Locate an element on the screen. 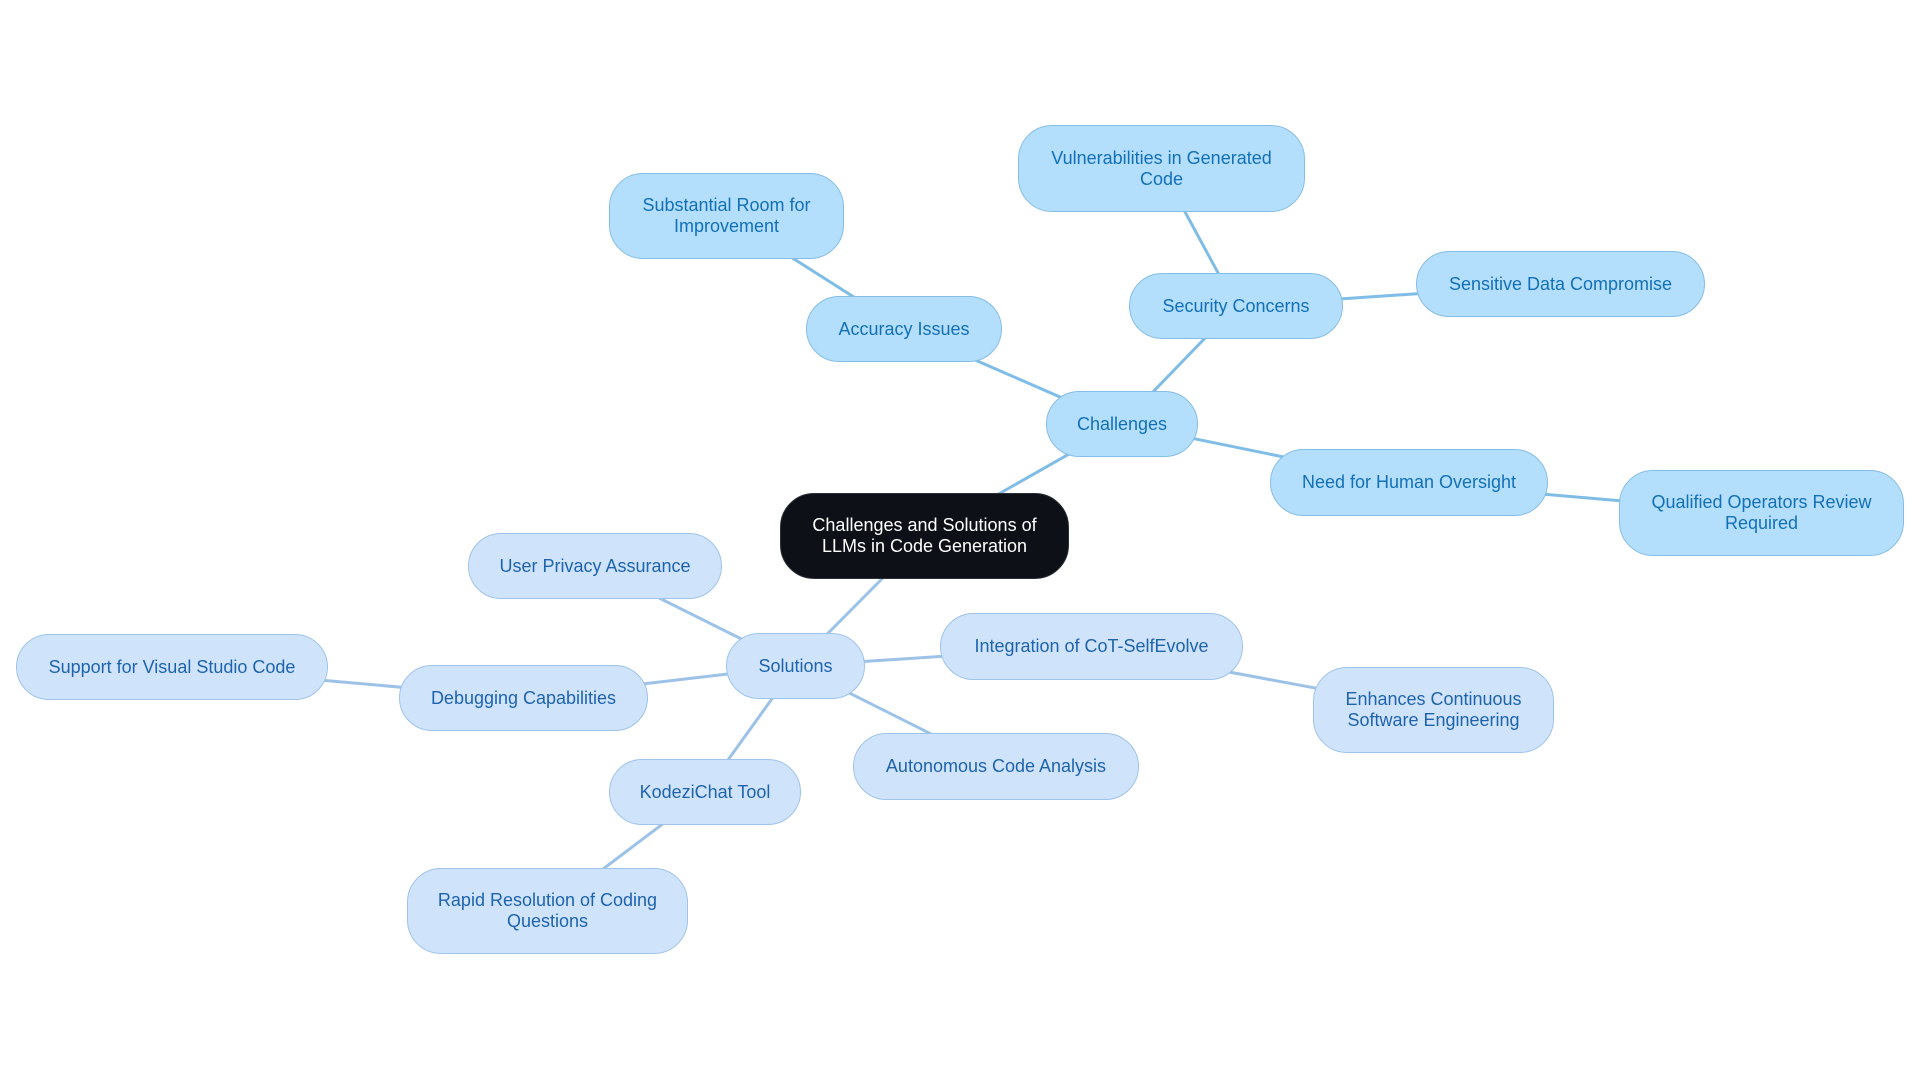  node-challenges: Challenges is located at coordinates (1122, 424).